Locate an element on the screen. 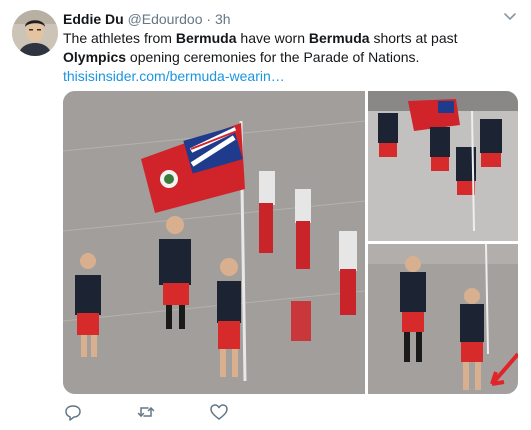  photo-bottom-right is located at coordinates (443, 319).